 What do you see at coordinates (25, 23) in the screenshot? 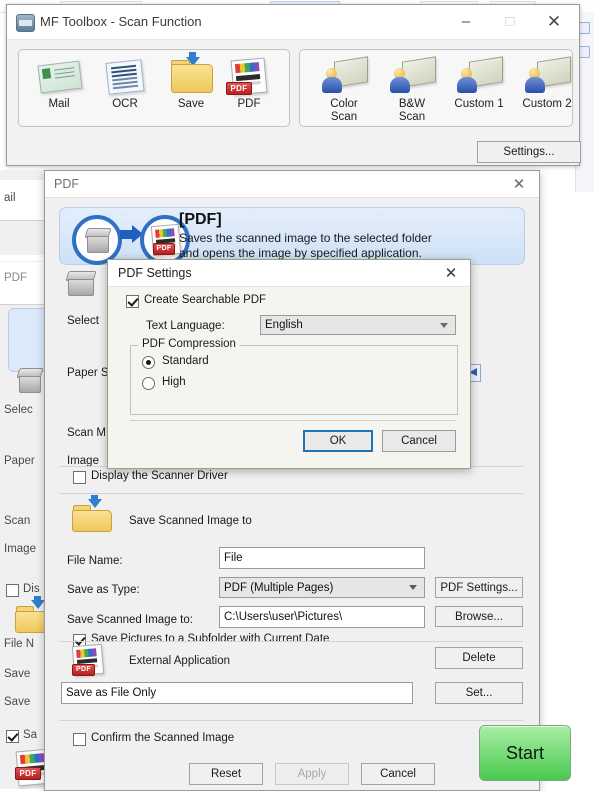
I see `scanner-app-icon` at bounding box center [25, 23].